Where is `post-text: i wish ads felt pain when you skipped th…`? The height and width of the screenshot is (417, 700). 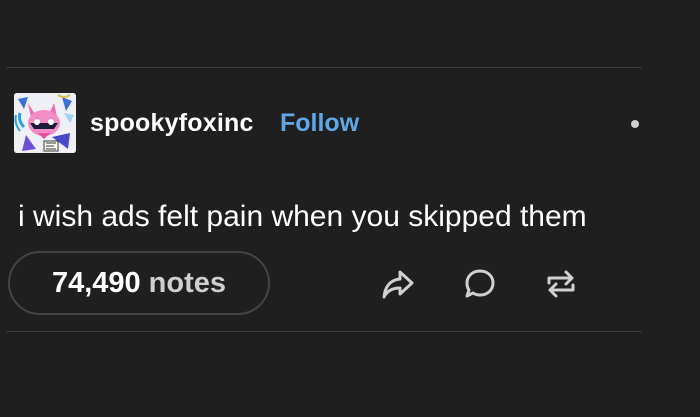
post-text: i wish ads felt pain when you skipped th… is located at coordinates (302, 216).